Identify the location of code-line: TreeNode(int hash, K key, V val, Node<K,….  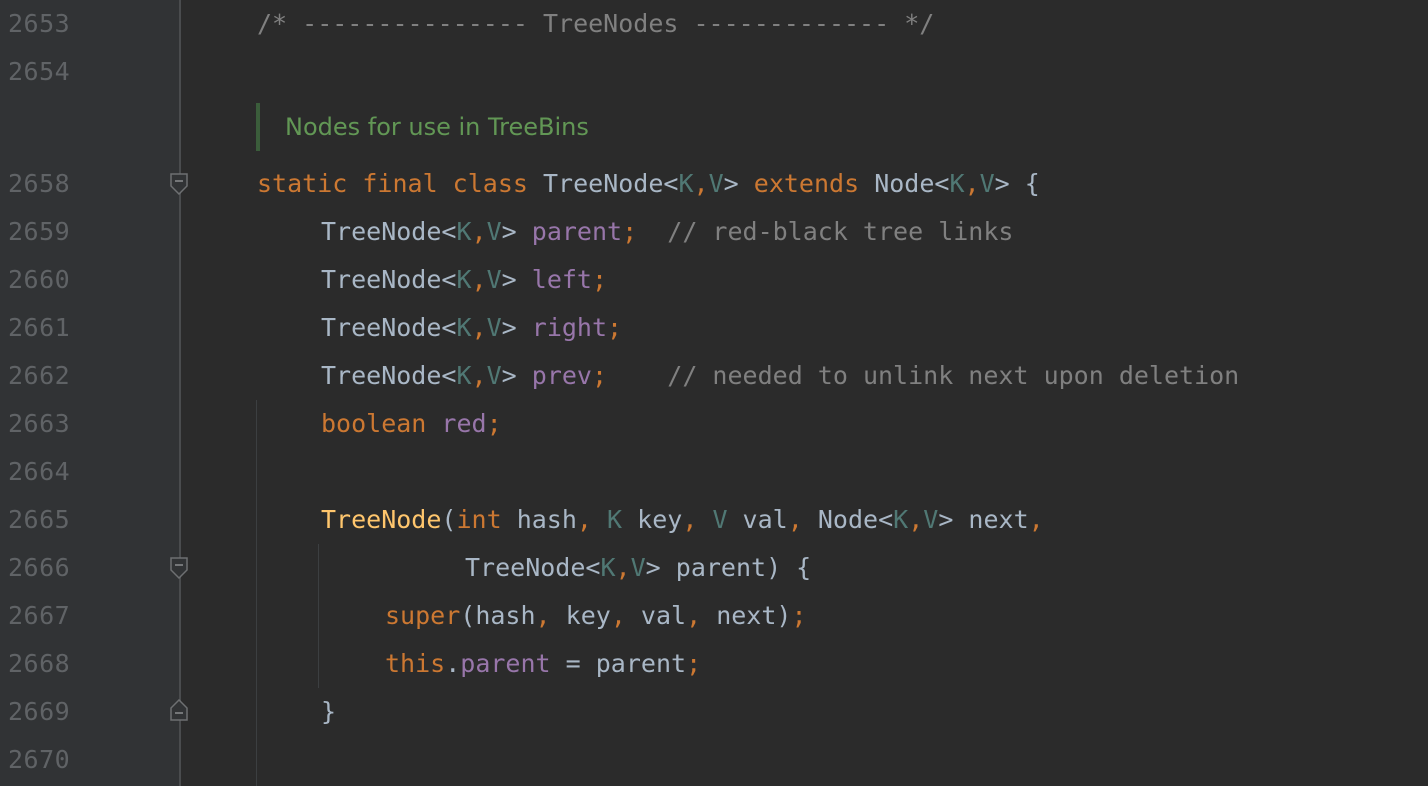
(682, 519).